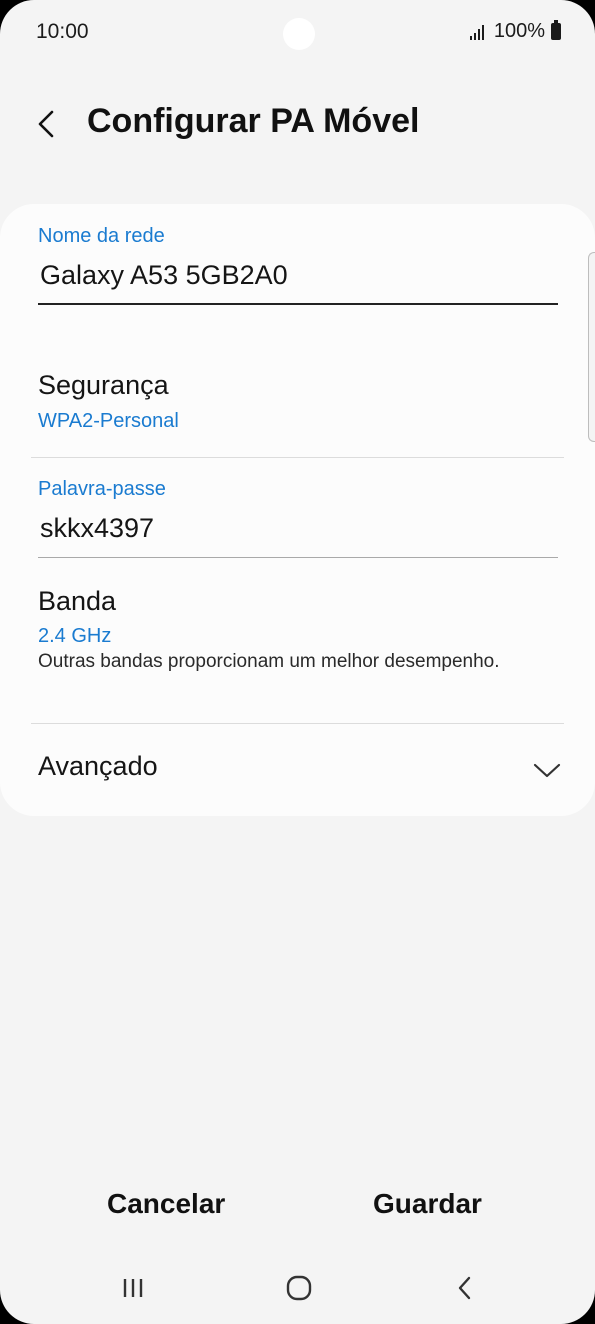 The height and width of the screenshot is (1324, 595). Describe the element at coordinates (297, 1216) in the screenshot. I see `bottom-actions: Cancelar Guardar` at that location.